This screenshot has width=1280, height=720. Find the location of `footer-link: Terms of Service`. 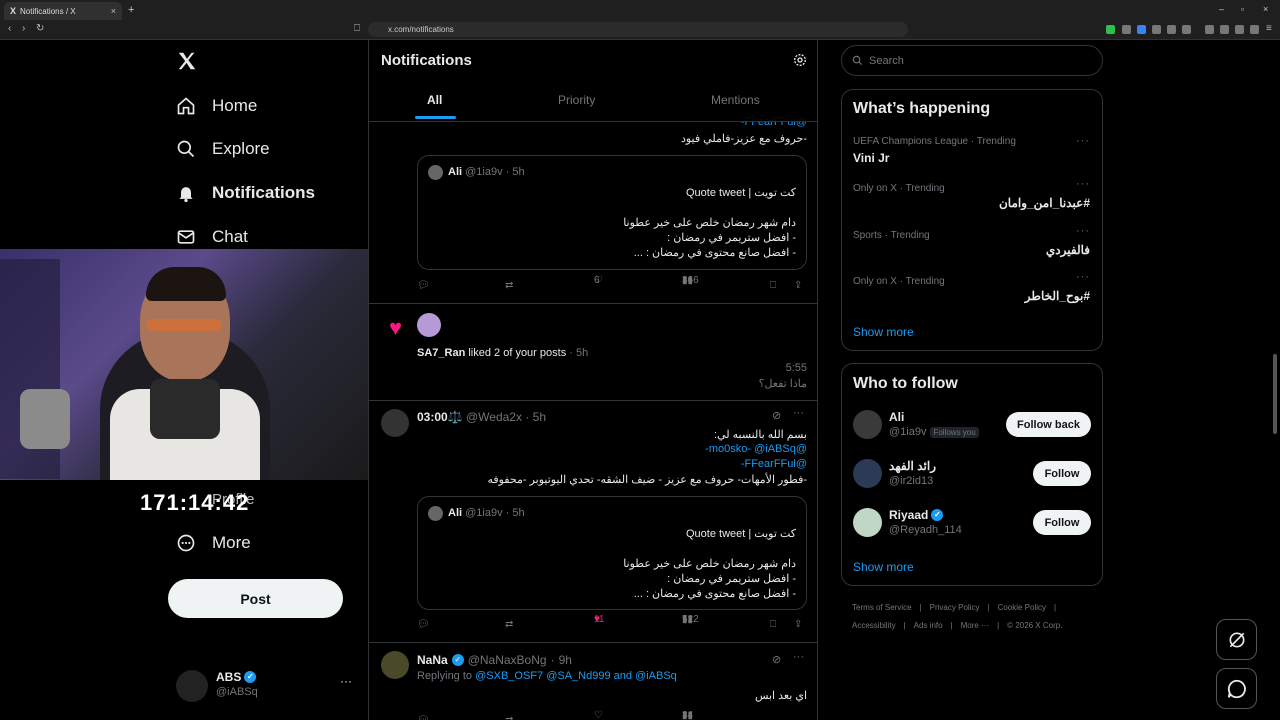

footer-link: Terms of Service is located at coordinates (882, 607).